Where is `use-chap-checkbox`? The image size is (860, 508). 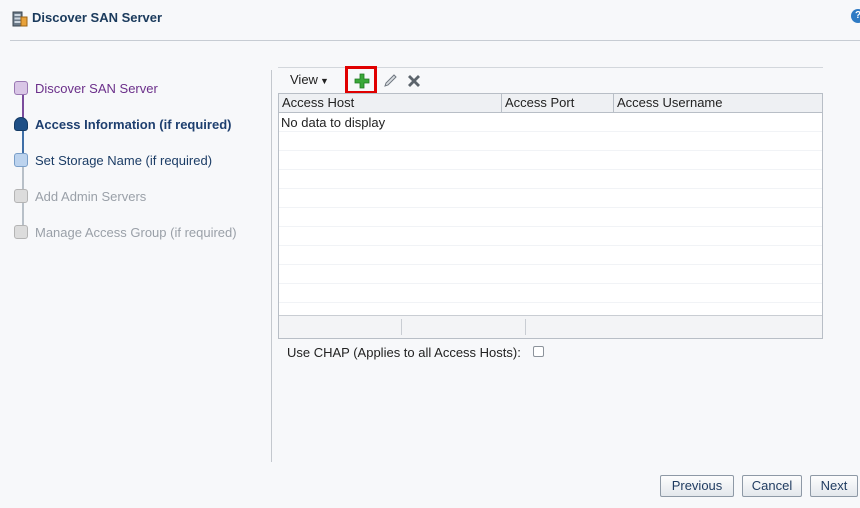 use-chap-checkbox is located at coordinates (538, 351).